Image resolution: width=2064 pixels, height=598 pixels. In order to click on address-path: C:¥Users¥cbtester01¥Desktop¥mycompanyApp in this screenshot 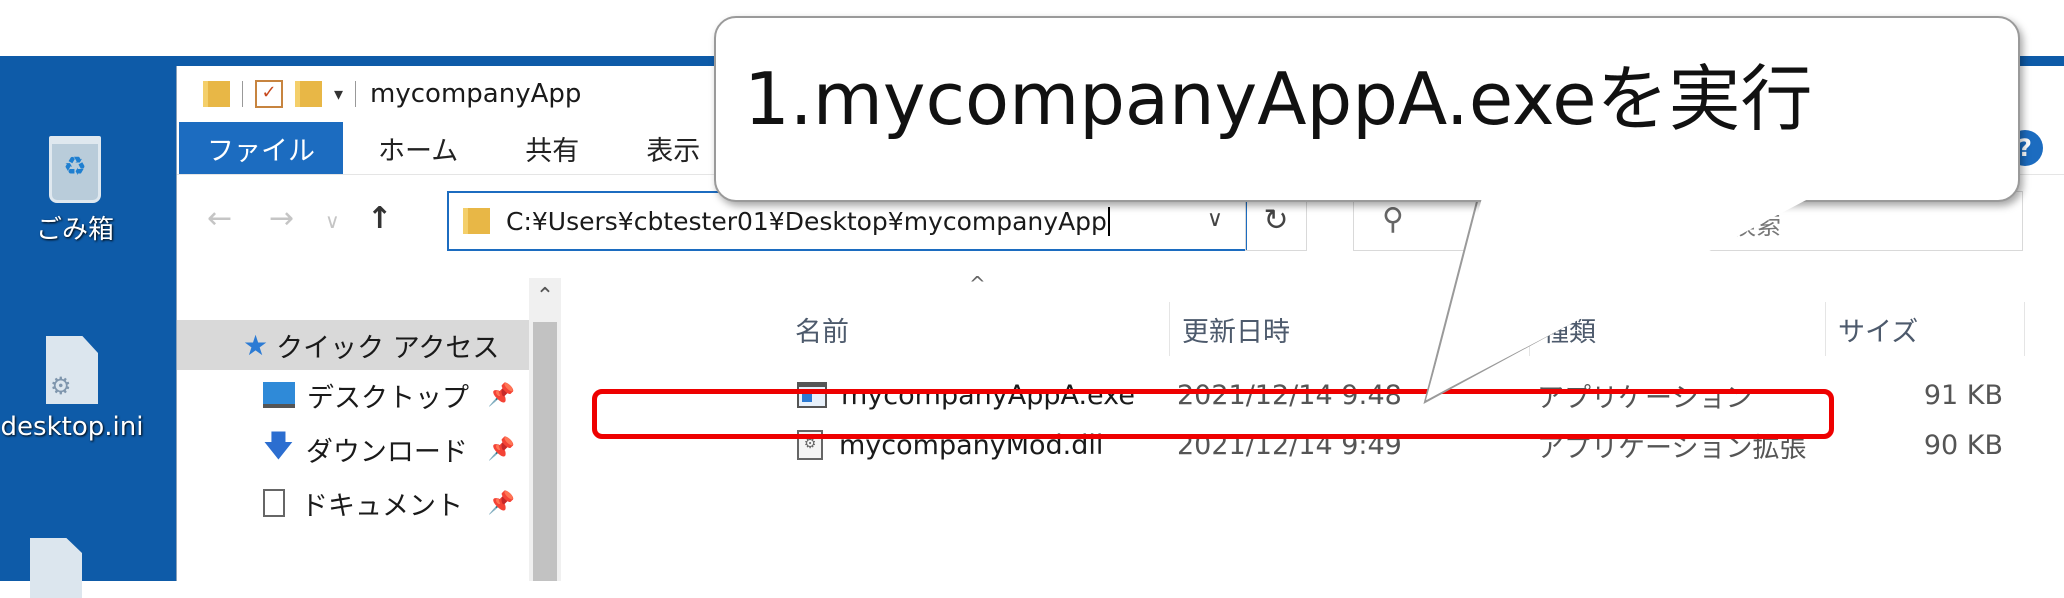, I will do `click(808, 221)`.